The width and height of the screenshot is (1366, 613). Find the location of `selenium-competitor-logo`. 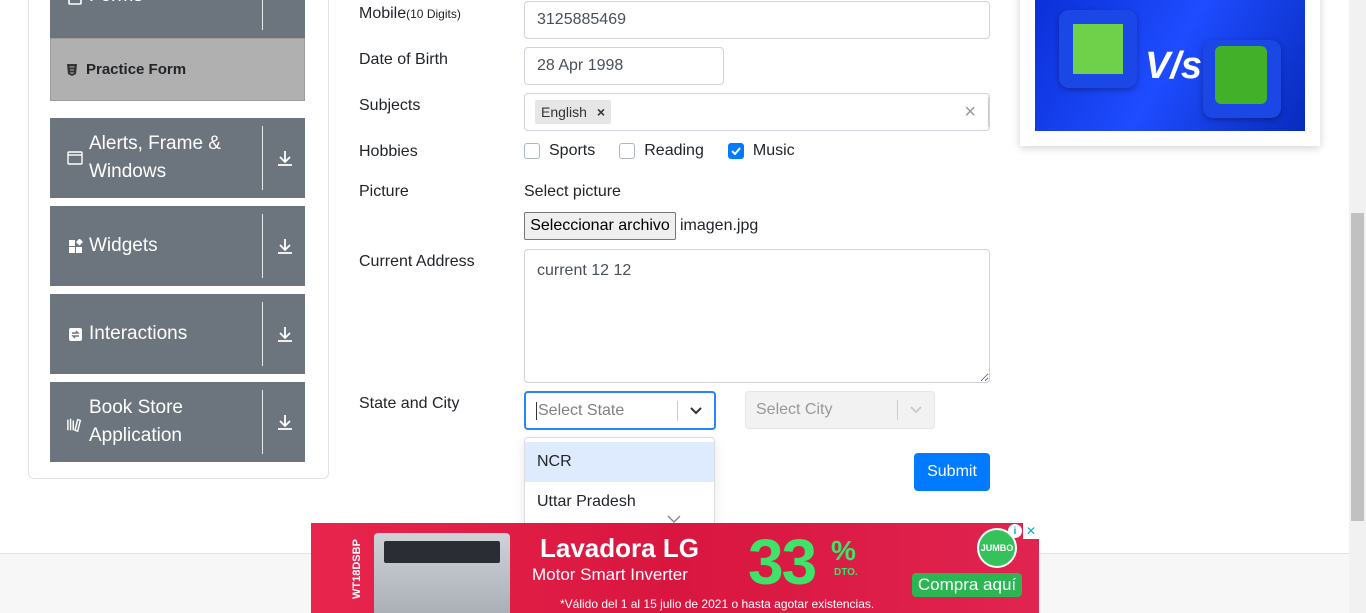

selenium-competitor-logo is located at coordinates (1098, 49).